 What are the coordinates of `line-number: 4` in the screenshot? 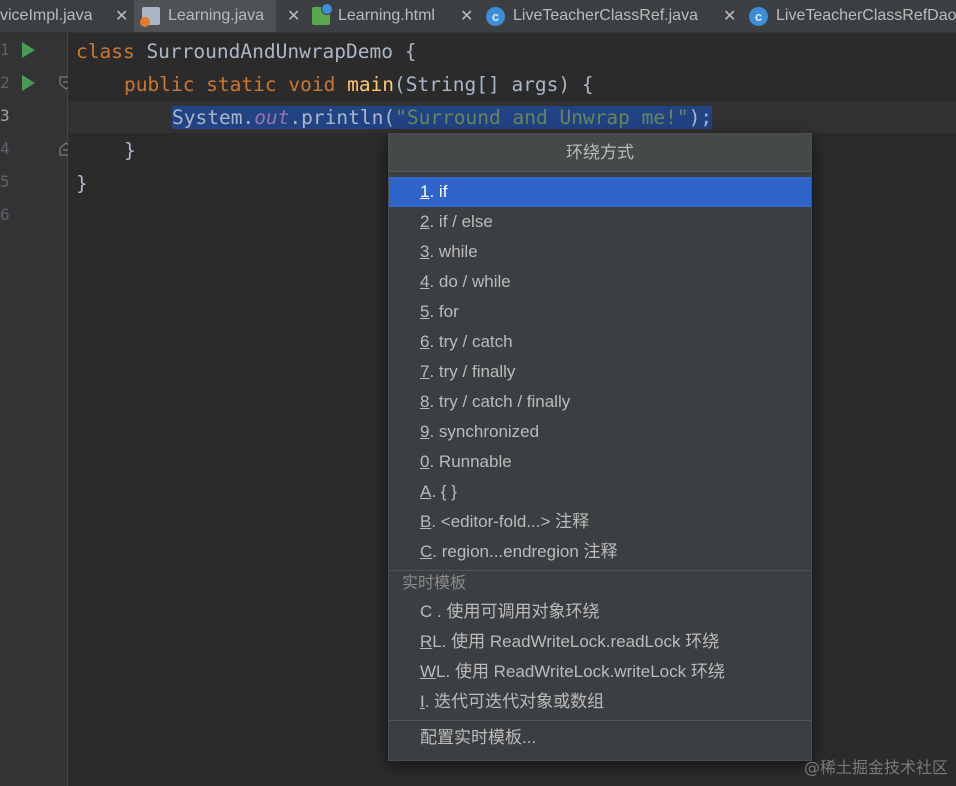 It's located at (5, 148).